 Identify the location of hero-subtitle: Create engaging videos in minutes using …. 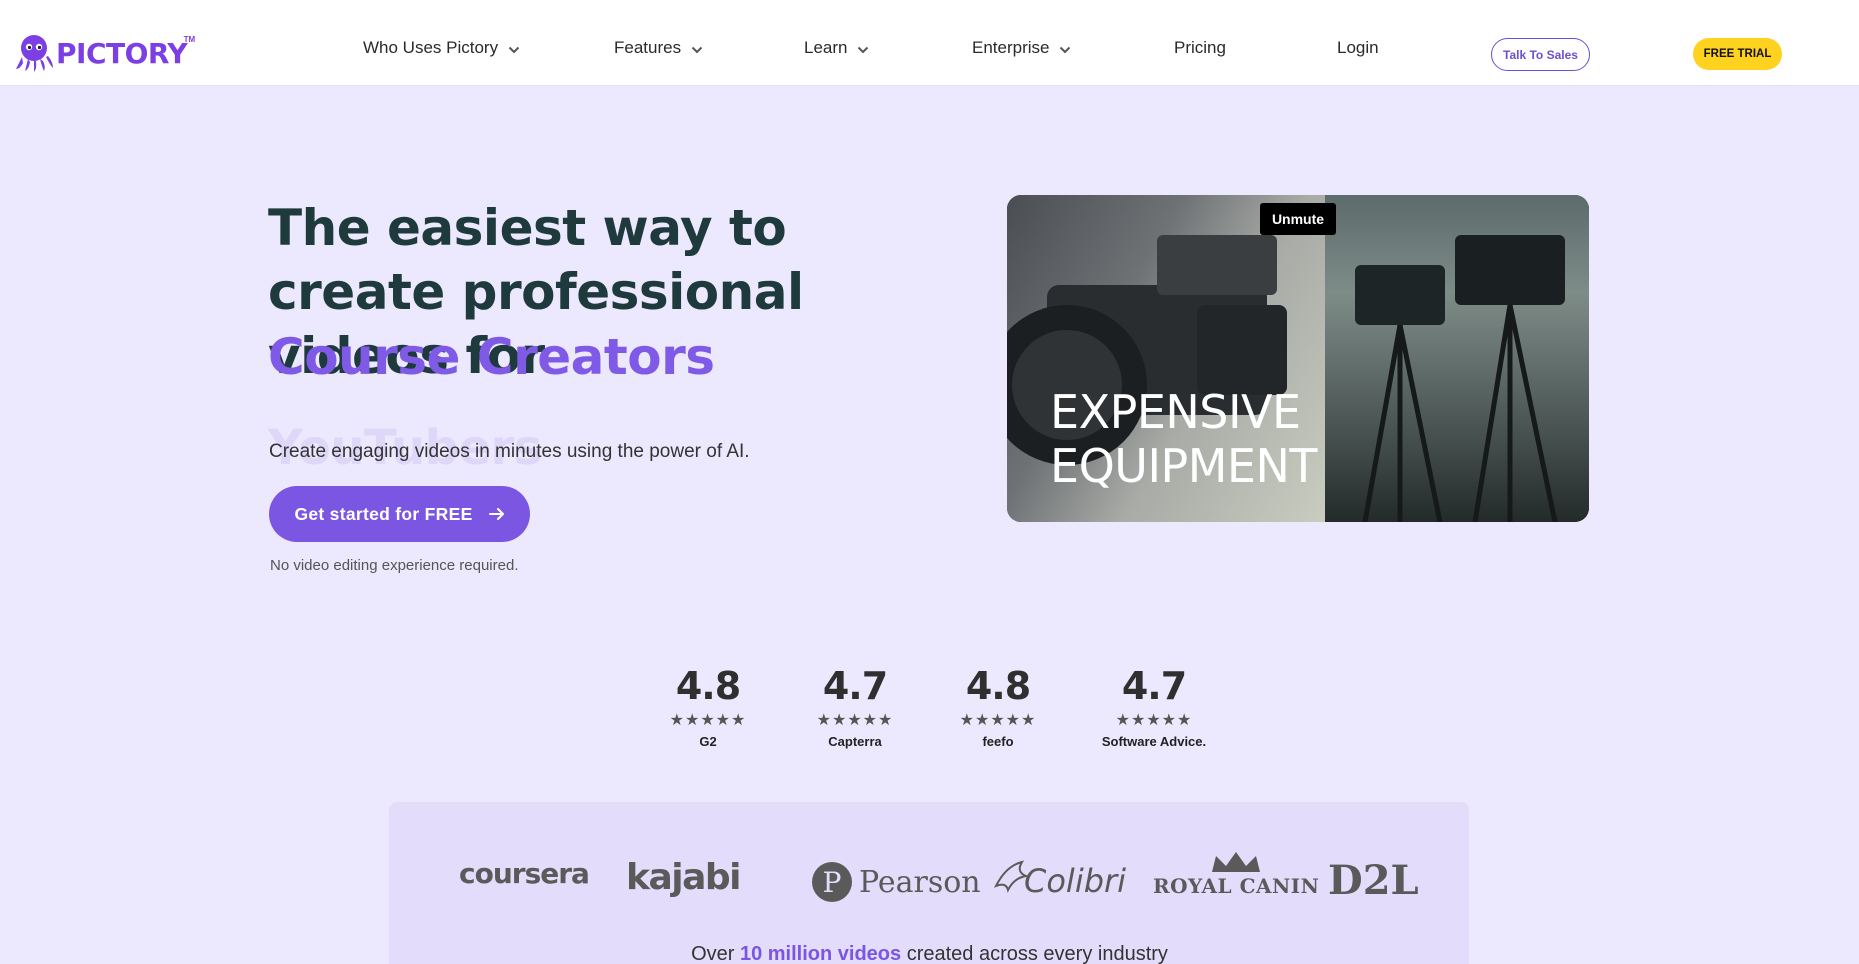
(509, 451).